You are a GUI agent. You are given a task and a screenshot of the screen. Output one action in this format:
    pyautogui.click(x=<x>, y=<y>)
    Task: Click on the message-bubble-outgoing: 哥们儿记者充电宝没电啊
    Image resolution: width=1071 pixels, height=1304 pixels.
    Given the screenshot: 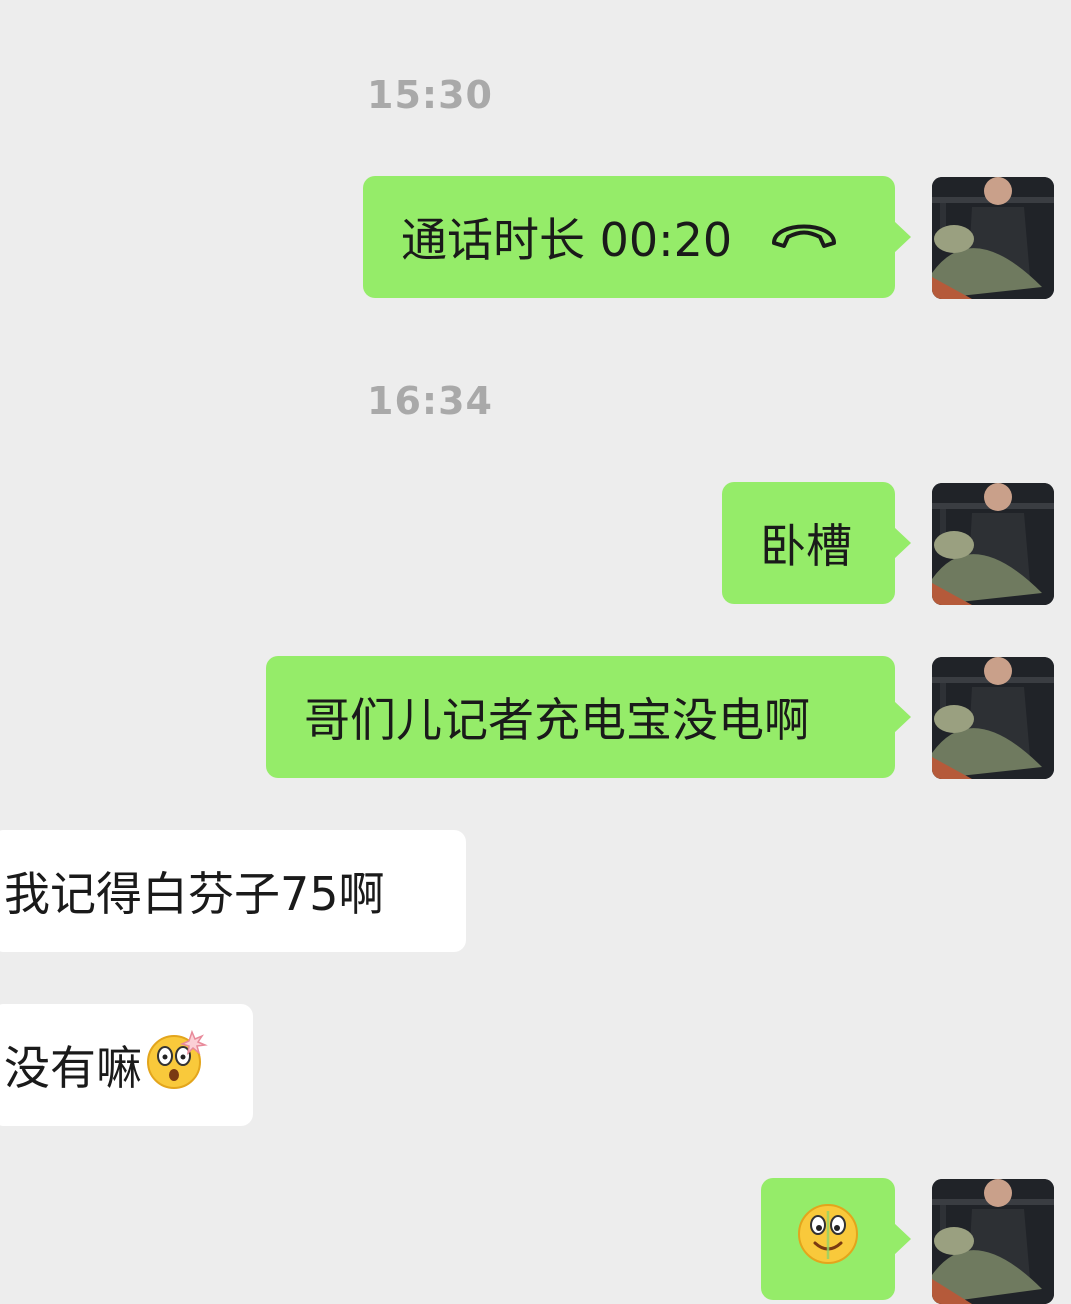 What is the action you would take?
    pyautogui.click(x=588, y=717)
    